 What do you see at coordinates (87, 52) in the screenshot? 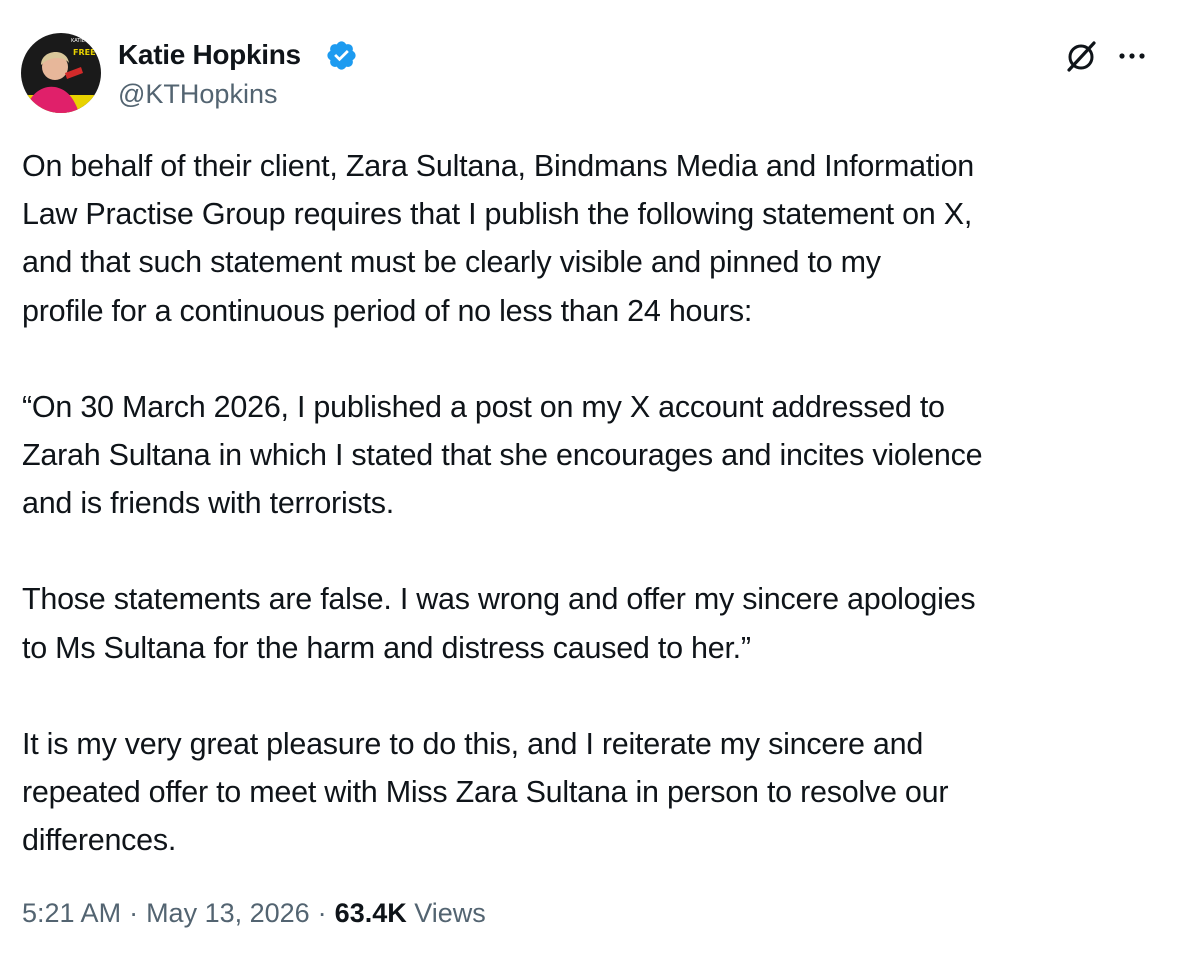
I see `avatar-text-main: FREE RANGE` at bounding box center [87, 52].